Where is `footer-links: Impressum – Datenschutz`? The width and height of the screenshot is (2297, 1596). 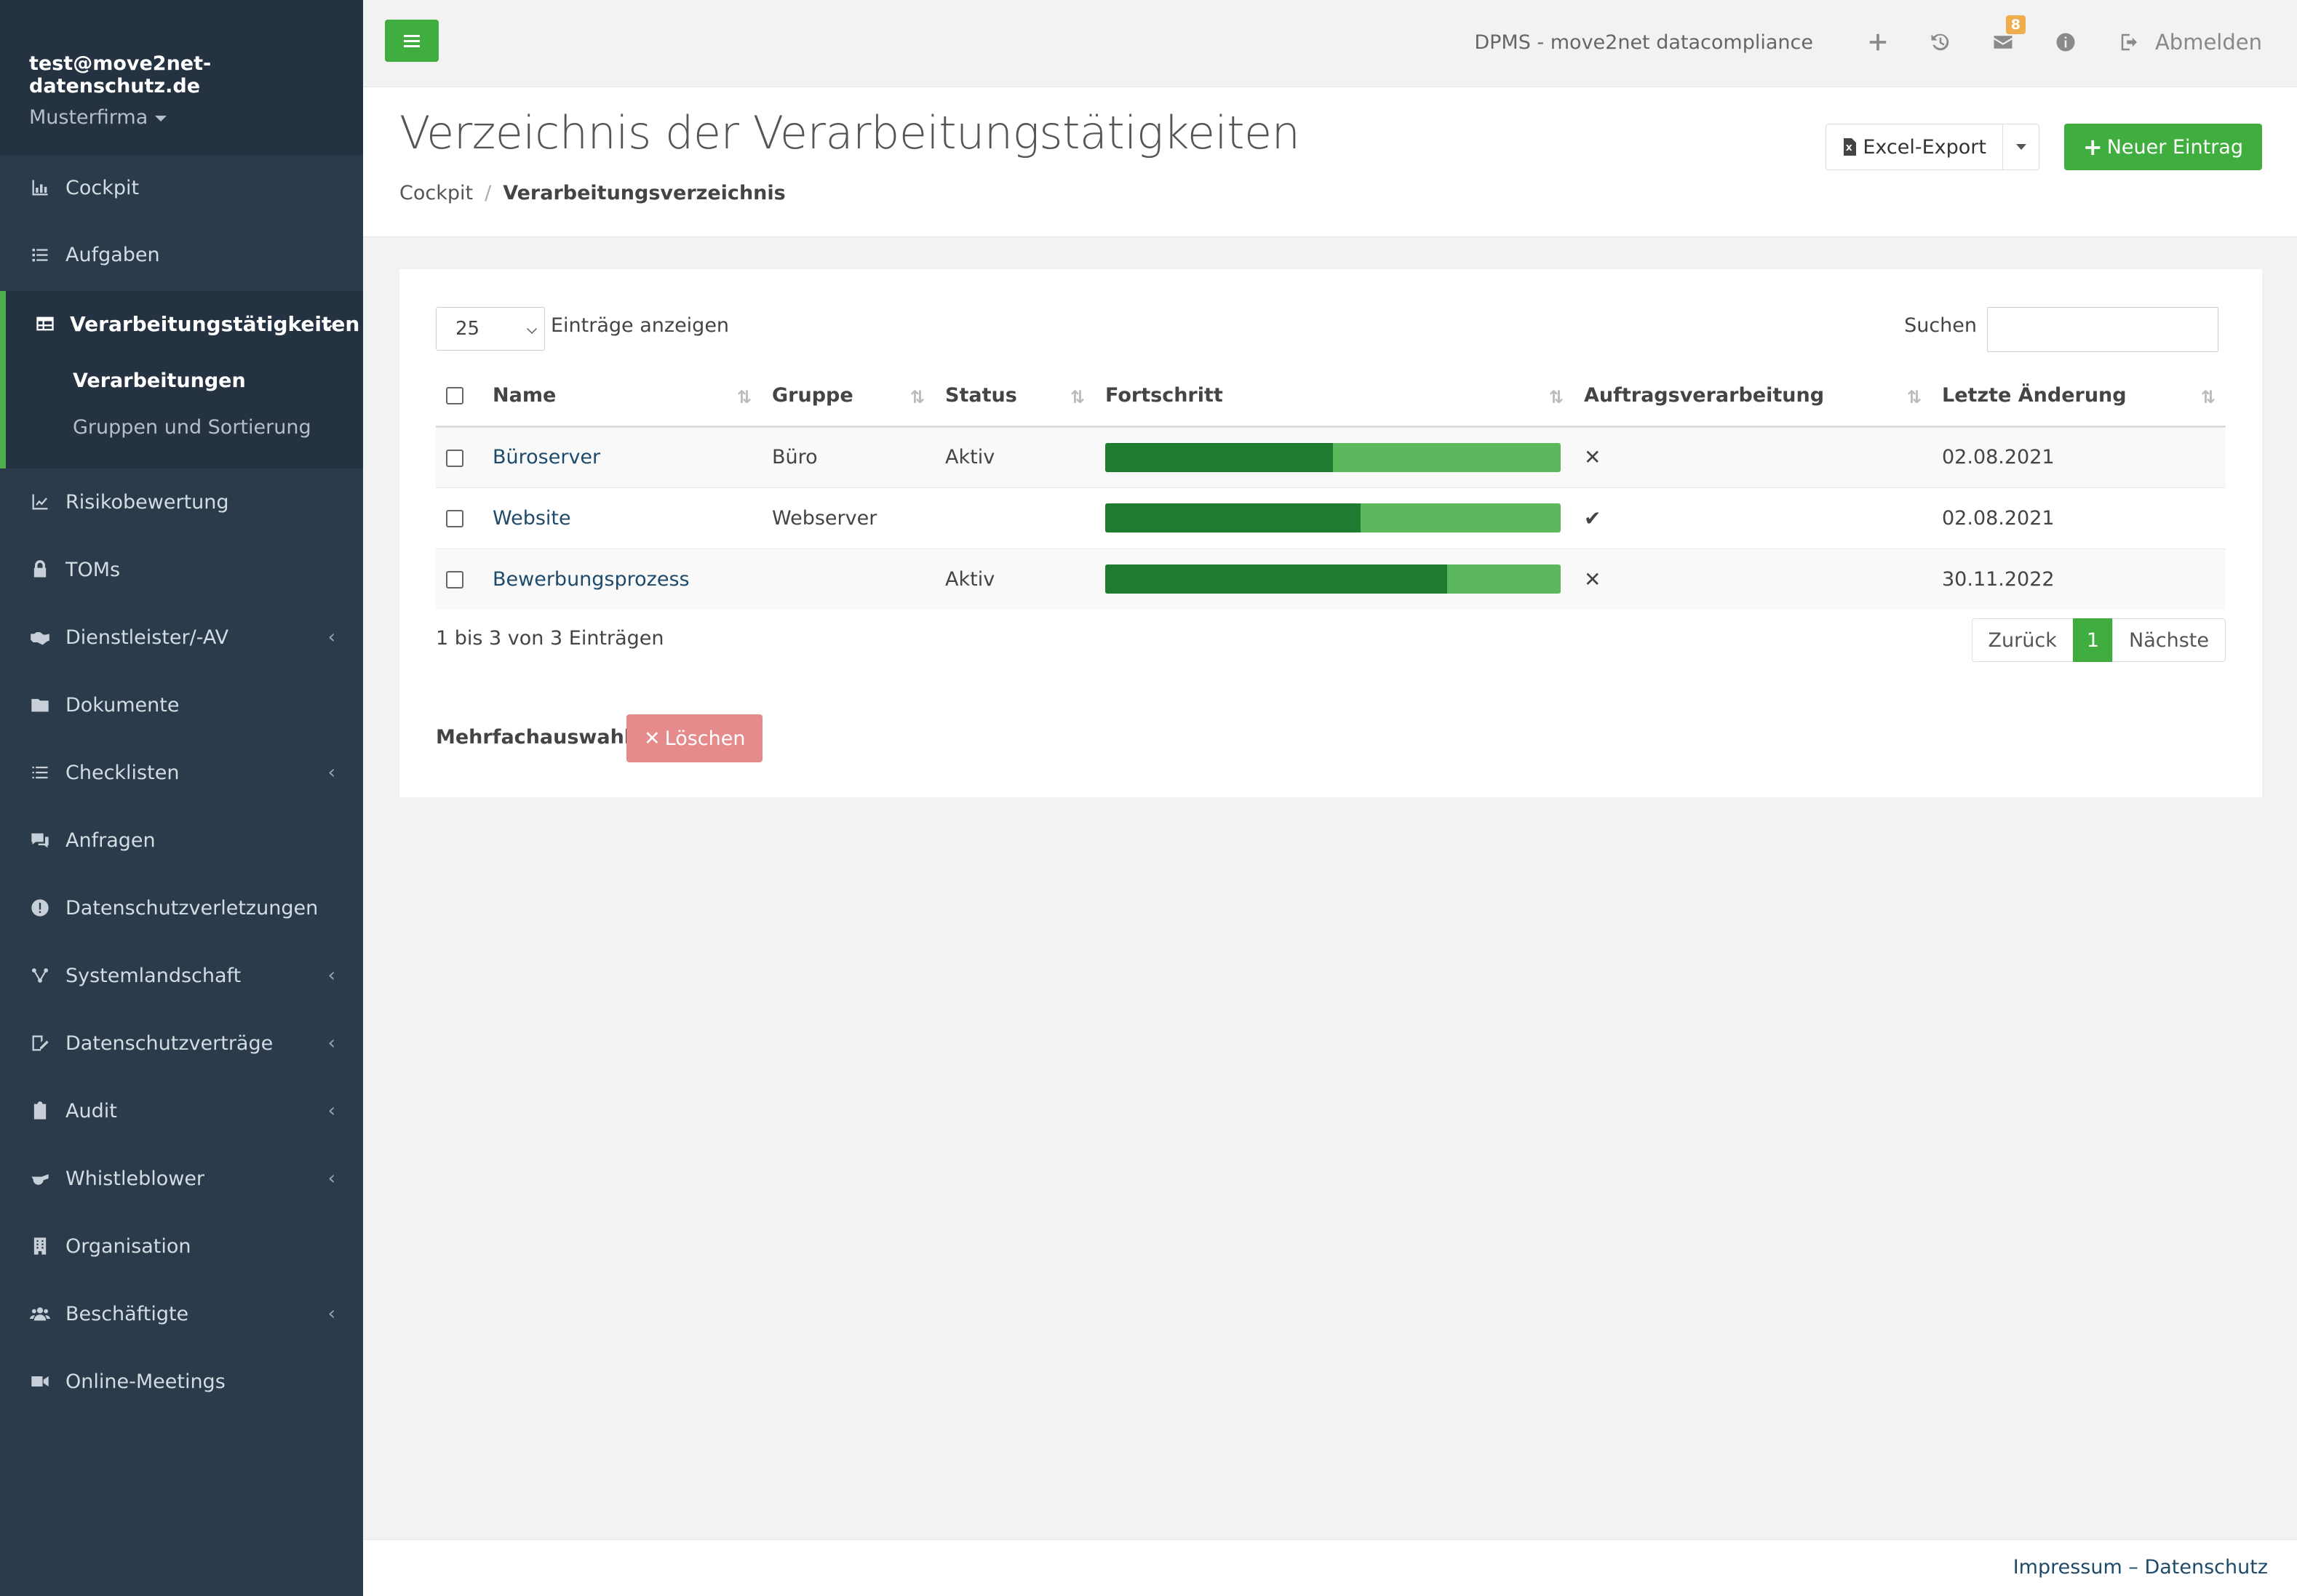 footer-links: Impressum – Datenschutz is located at coordinates (2140, 1567).